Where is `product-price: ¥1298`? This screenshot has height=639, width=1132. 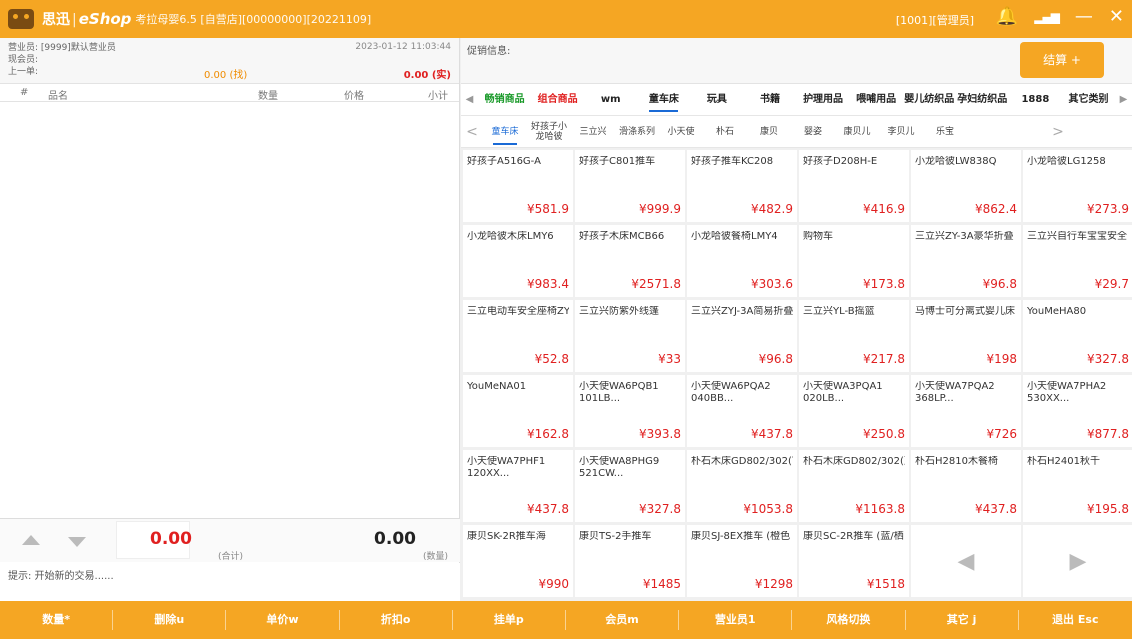 product-price: ¥1298 is located at coordinates (773, 584).